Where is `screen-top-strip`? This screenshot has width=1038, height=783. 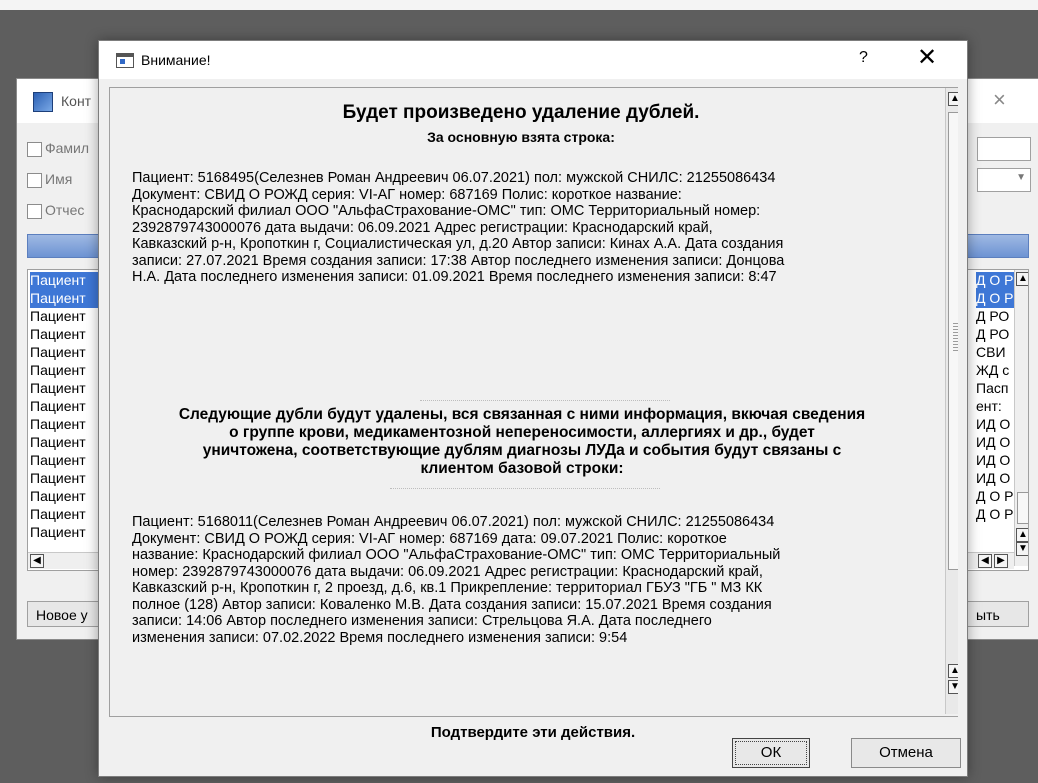 screen-top-strip is located at coordinates (519, 5).